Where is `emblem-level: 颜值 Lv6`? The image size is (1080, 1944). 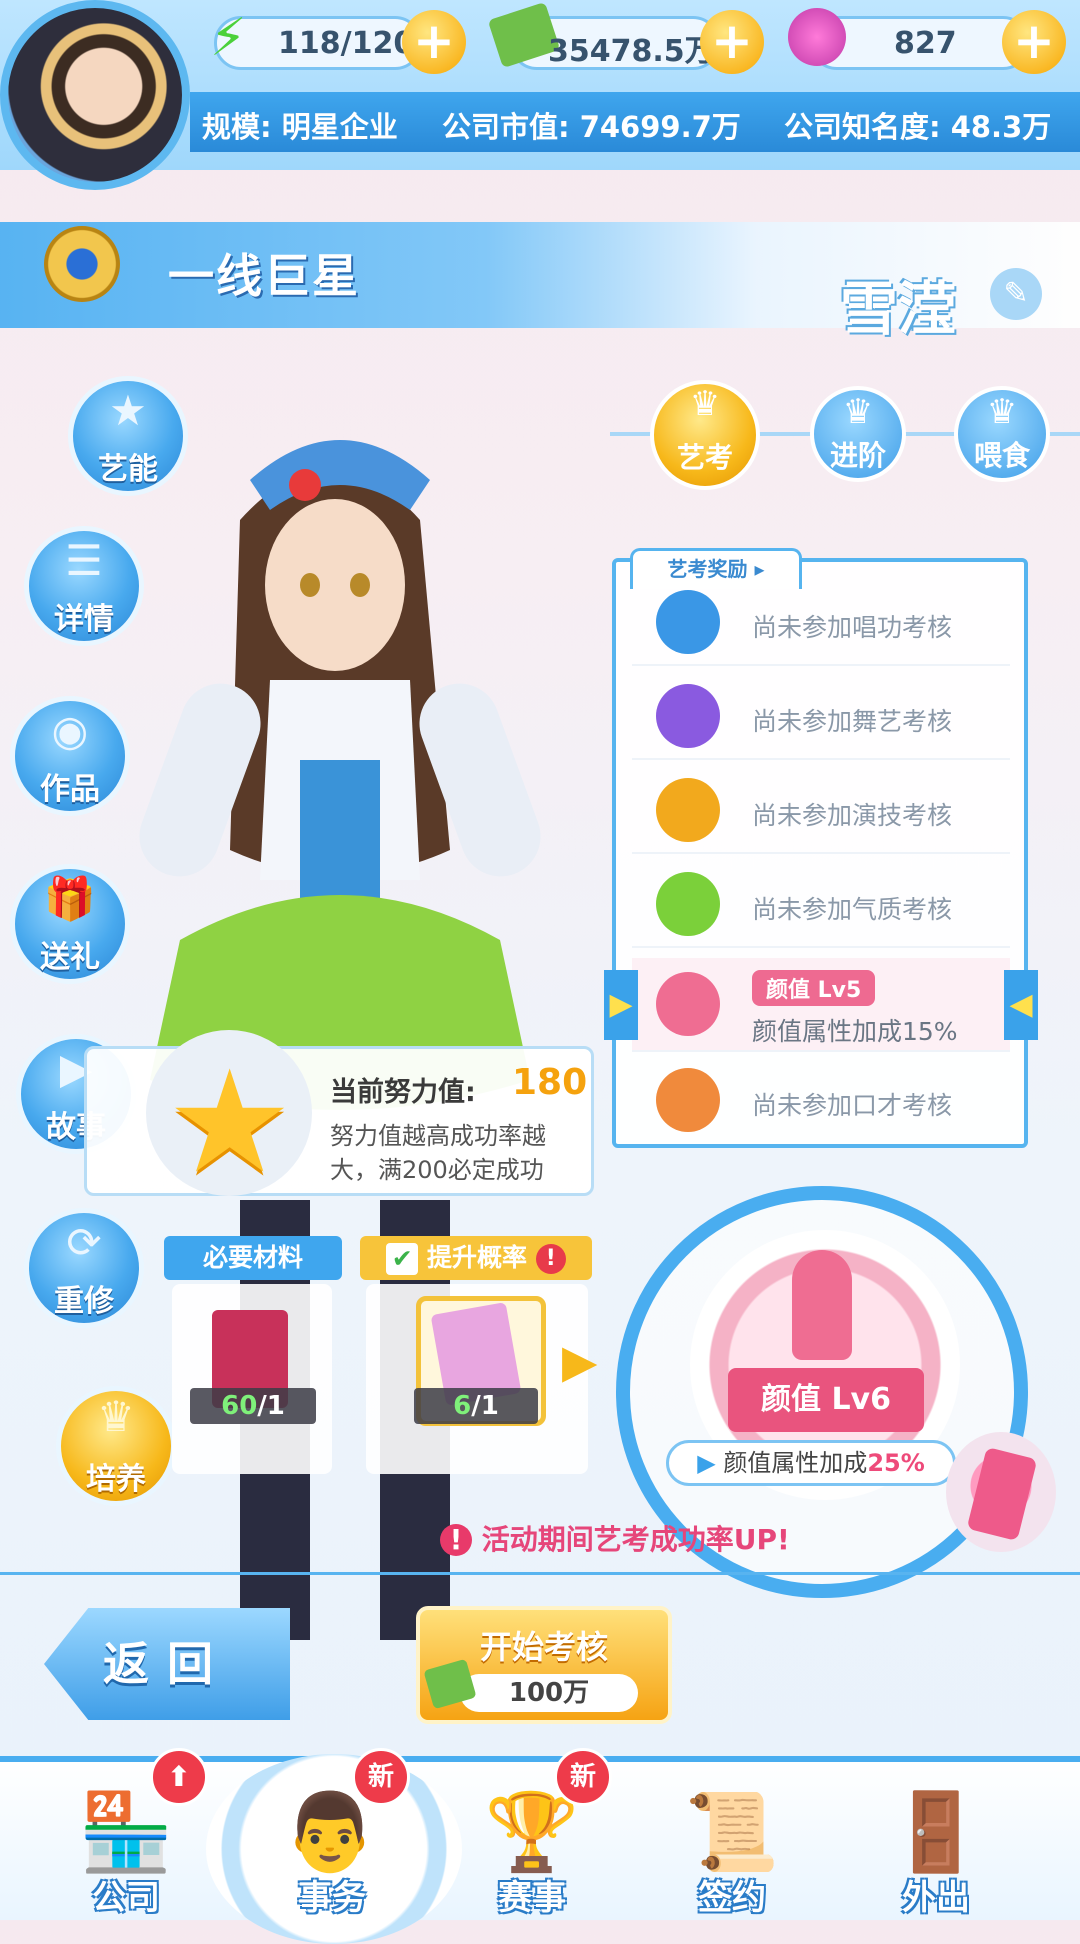 emblem-level: 颜值 Lv6 is located at coordinates (826, 1400).